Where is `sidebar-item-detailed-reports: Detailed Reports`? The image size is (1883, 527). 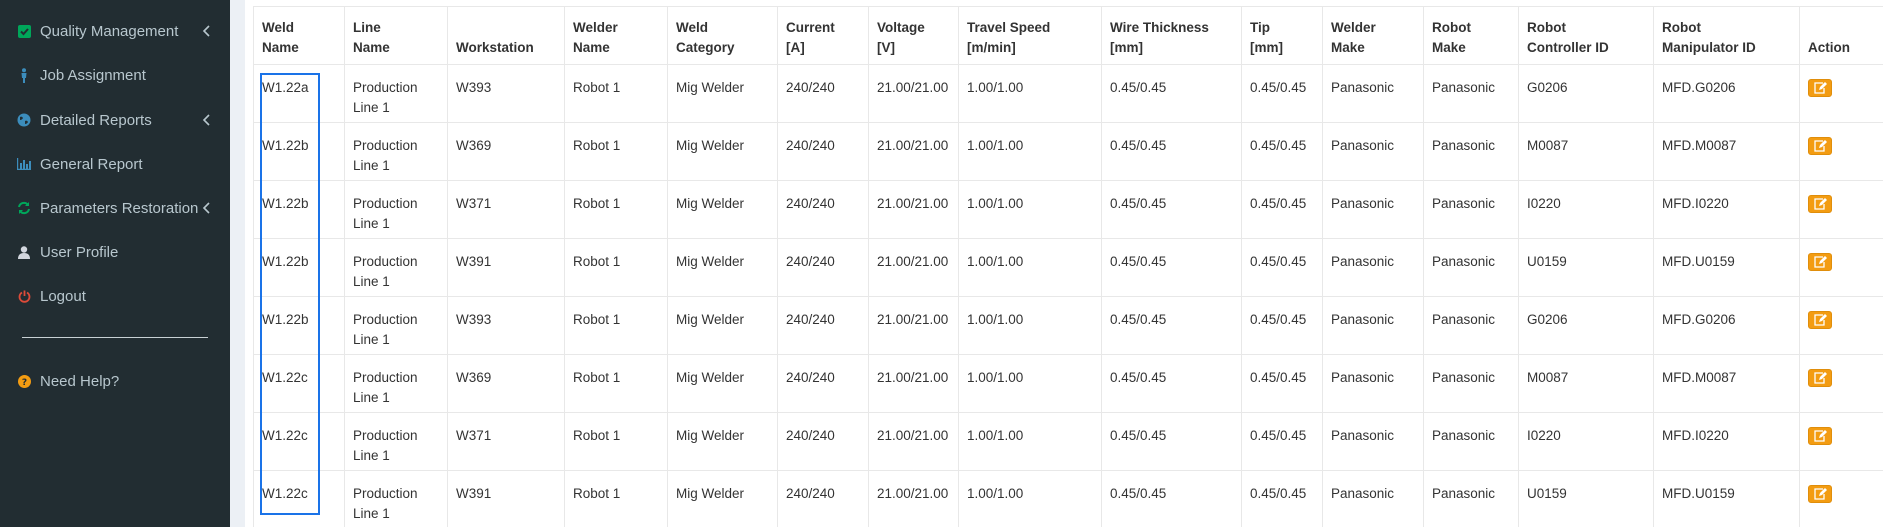
sidebar-item-detailed-reports: Detailed Reports is located at coordinates (115, 120).